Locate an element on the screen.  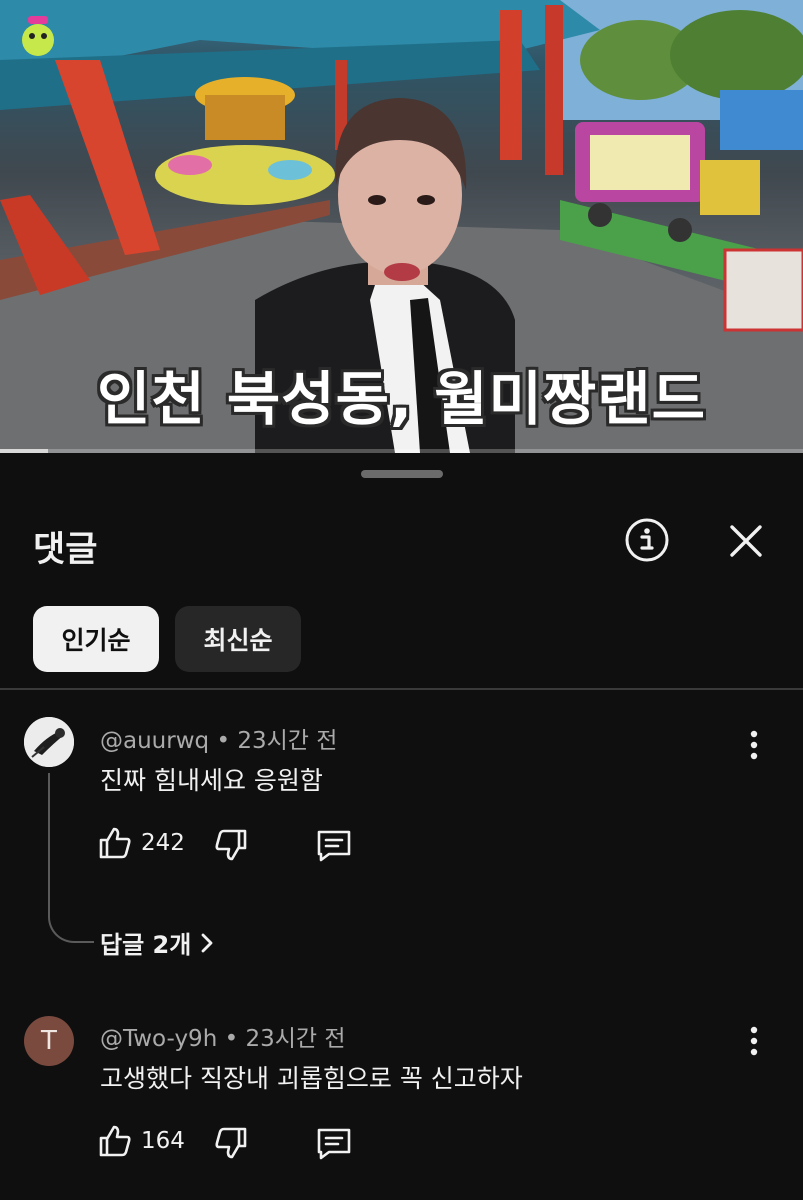
avatar-letter: T is located at coordinates (49, 1041).